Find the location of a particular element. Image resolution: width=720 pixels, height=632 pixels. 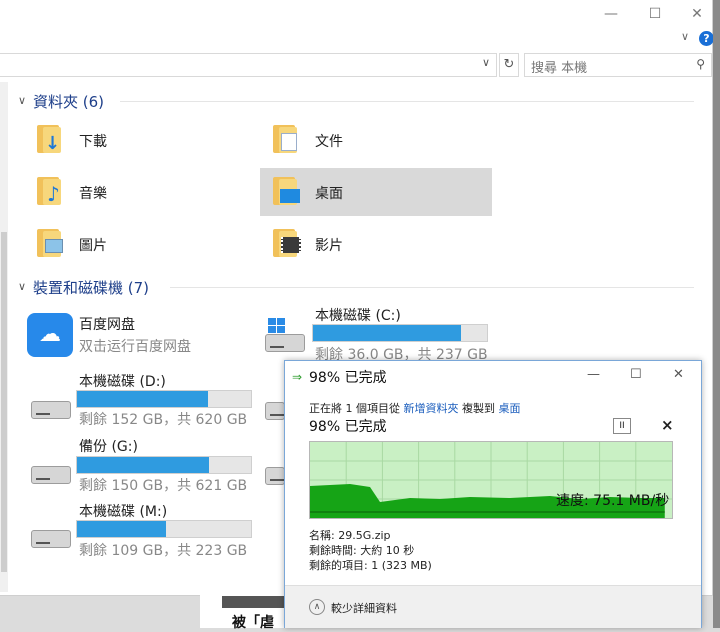

drive-d-usage-bar is located at coordinates (164, 399).